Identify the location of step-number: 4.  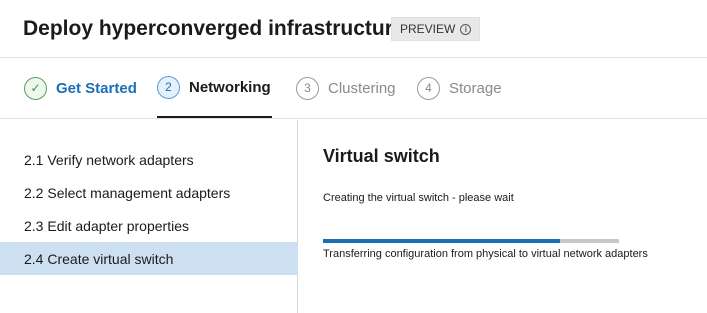
(428, 88).